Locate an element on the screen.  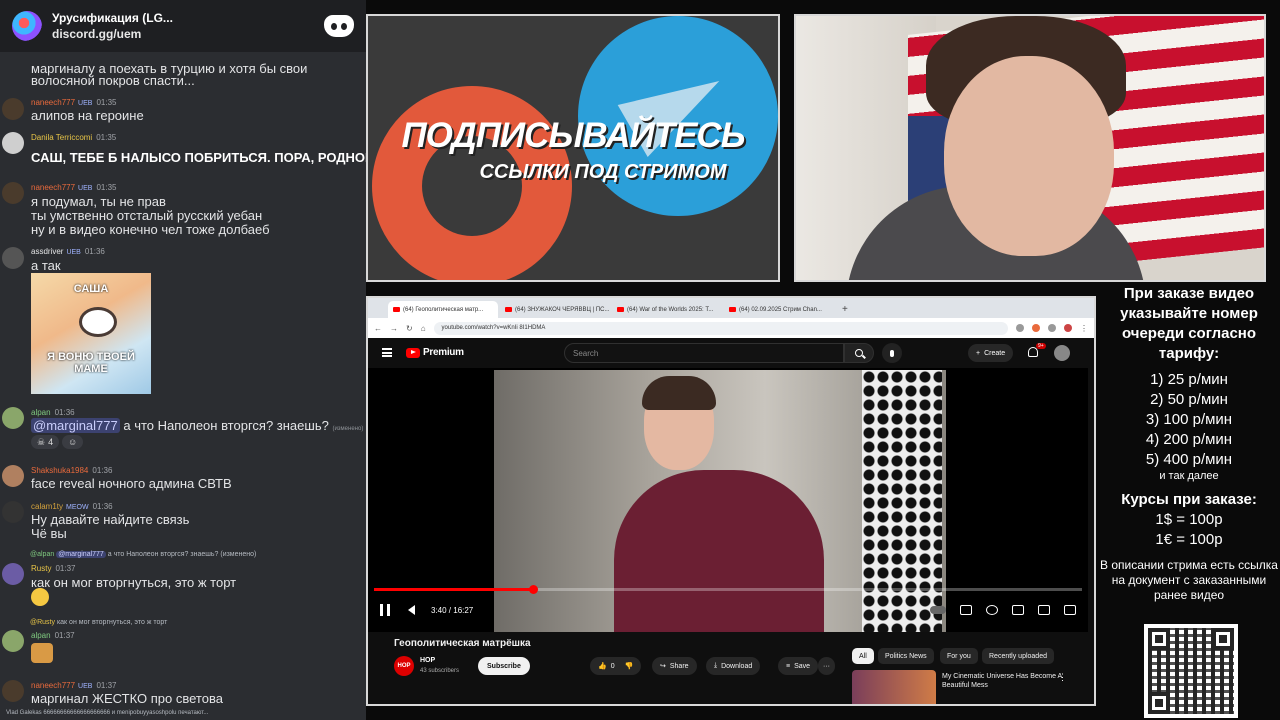
like-button: 👍 0 👎 is located at coordinates (616, 666).